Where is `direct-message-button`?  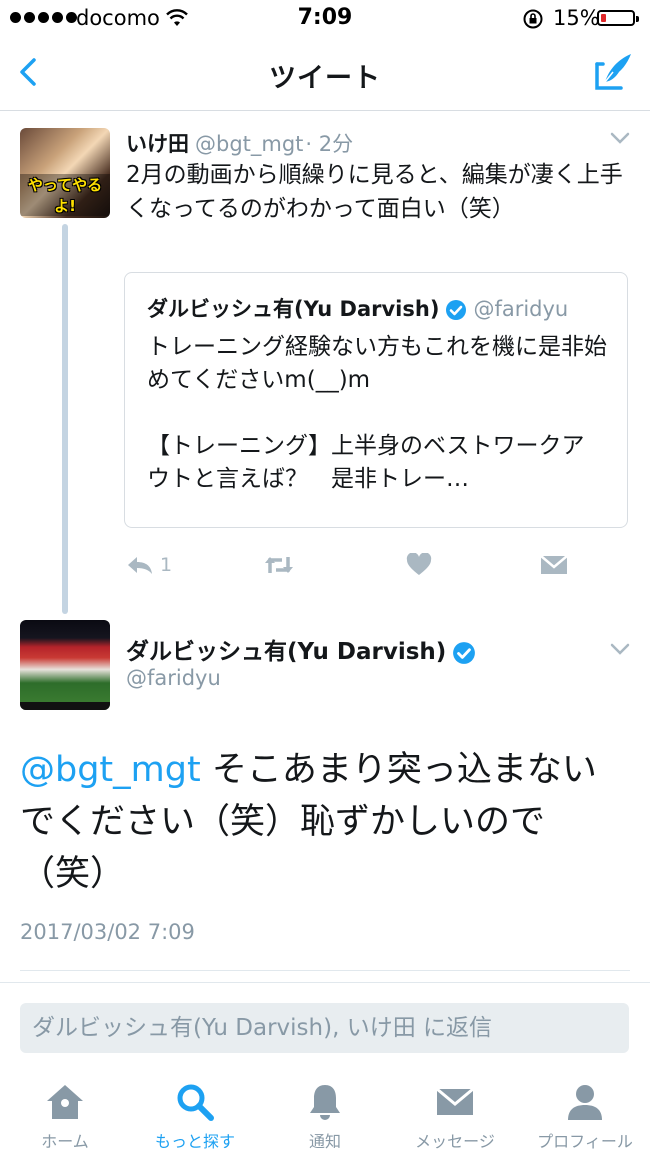 direct-message-button is located at coordinates (554, 565).